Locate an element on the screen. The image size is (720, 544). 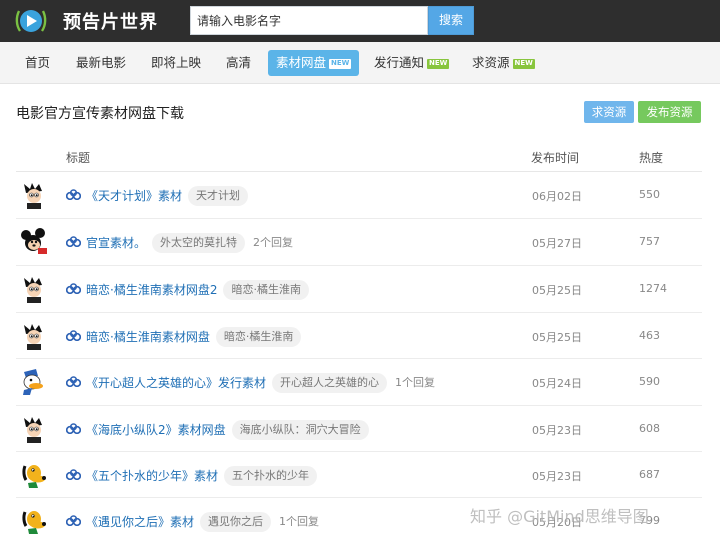
main-nav: 首页 最新电影 即将上映 高清 素材网盘 NEW 发行通知 NEW 求资源 NEW is located at coordinates (360, 63).